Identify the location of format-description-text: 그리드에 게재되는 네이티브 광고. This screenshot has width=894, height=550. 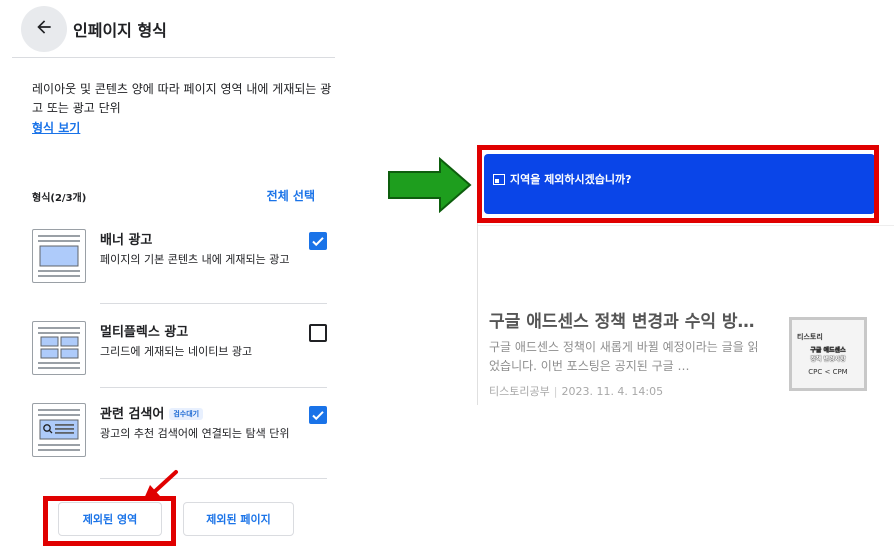
(176, 351).